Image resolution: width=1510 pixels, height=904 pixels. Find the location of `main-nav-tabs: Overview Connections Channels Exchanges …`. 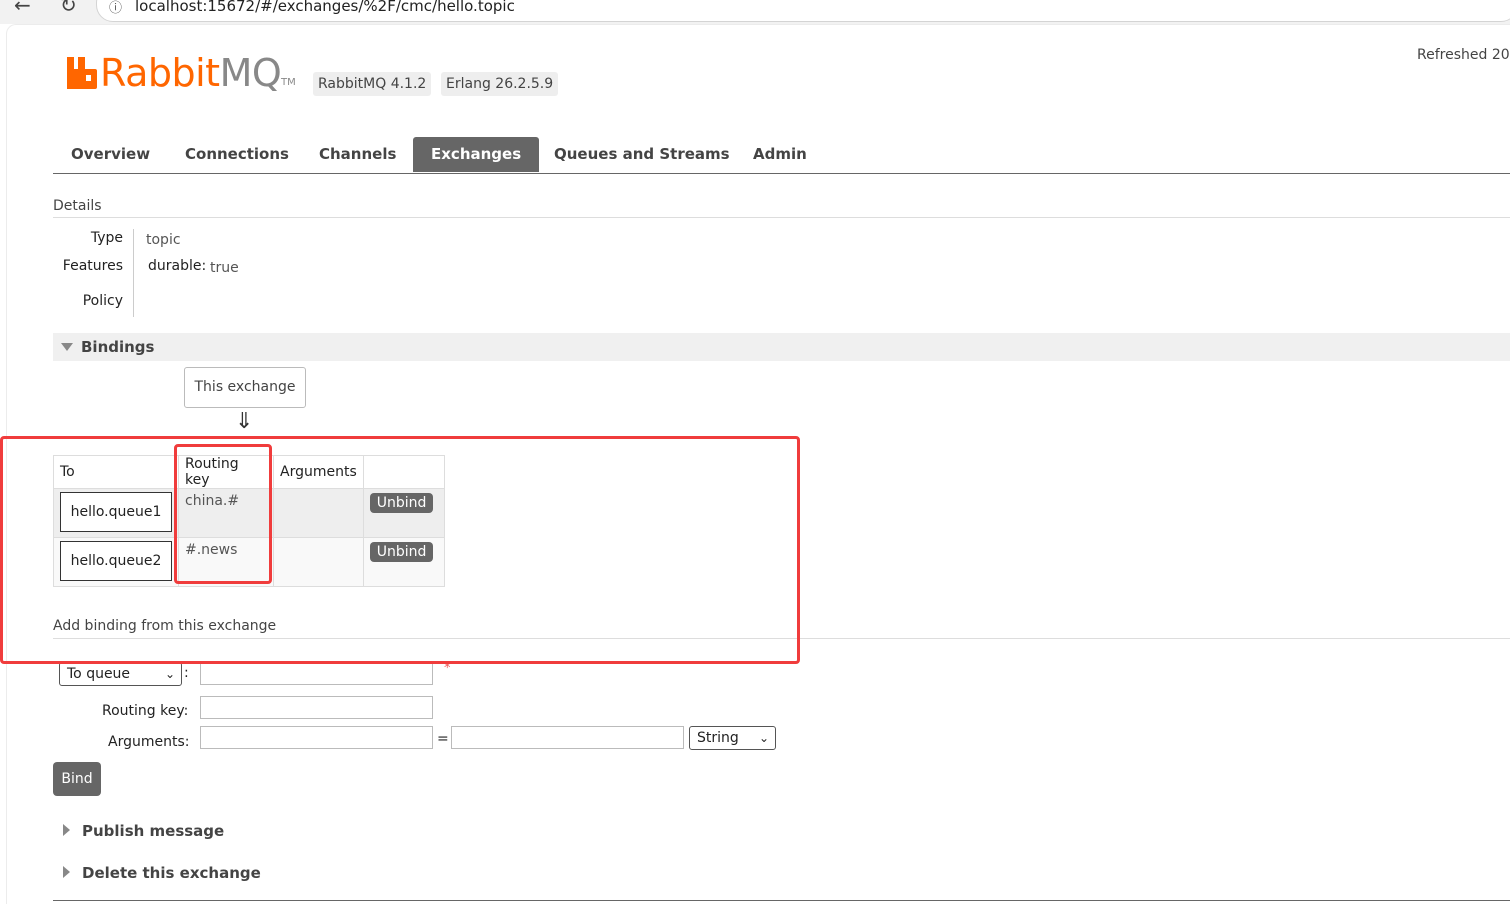

main-nav-tabs: Overview Connections Channels Exchanges … is located at coordinates (781, 155).